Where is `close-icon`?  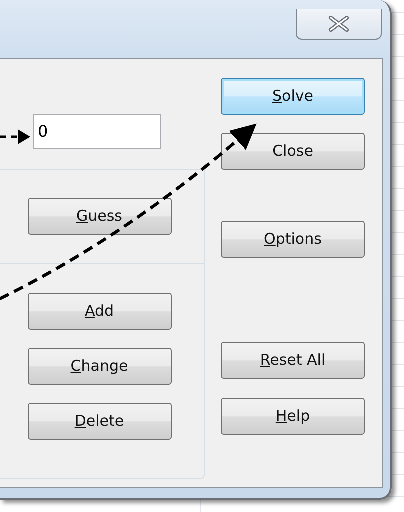 close-icon is located at coordinates (339, 24).